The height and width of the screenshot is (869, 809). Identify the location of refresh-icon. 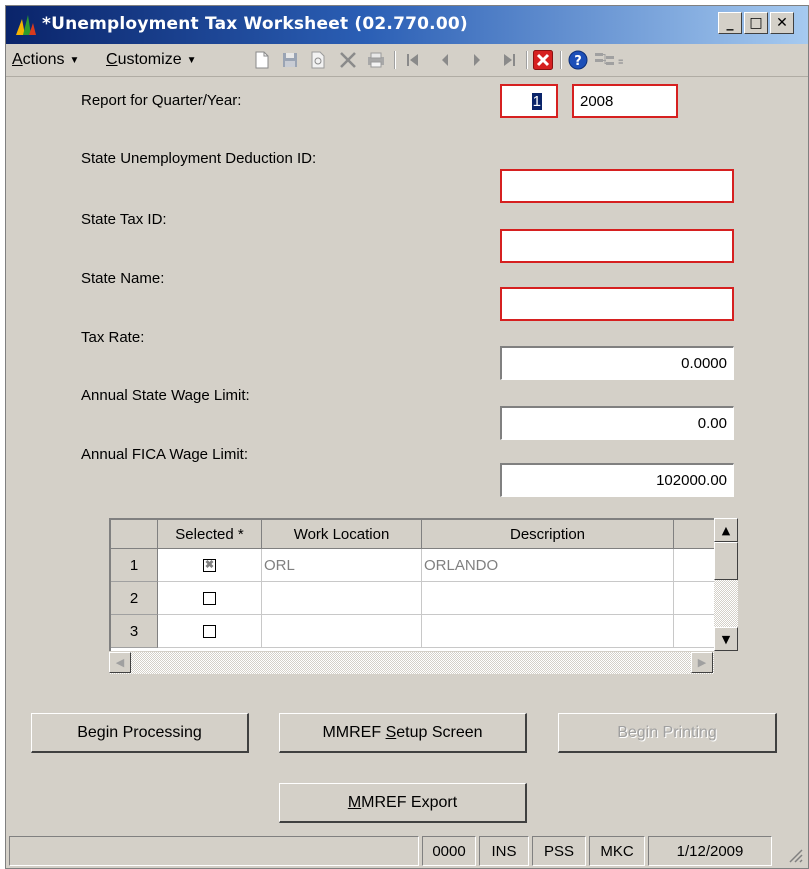
(318, 60).